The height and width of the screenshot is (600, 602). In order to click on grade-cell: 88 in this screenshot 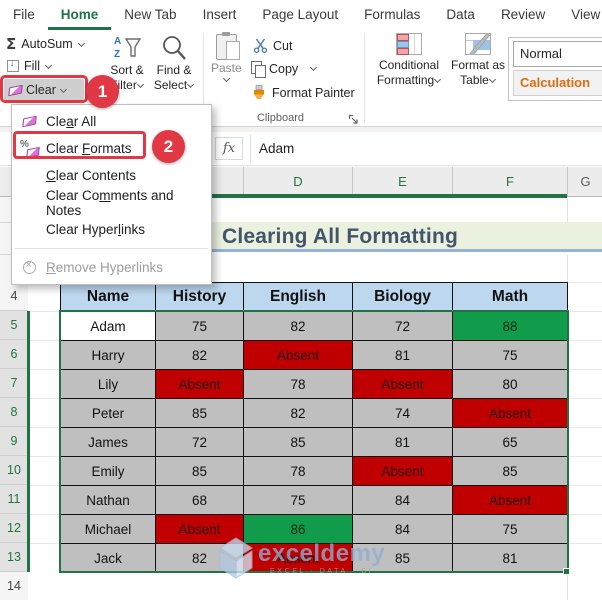, I will do `click(510, 326)`.